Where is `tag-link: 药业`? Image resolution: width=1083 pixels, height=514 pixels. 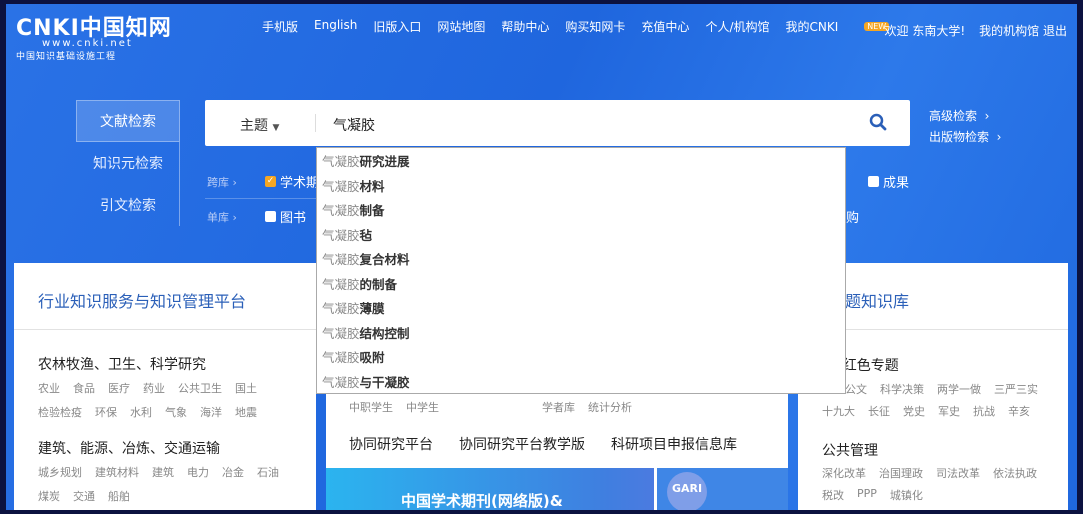 tag-link: 药业 is located at coordinates (154, 388).